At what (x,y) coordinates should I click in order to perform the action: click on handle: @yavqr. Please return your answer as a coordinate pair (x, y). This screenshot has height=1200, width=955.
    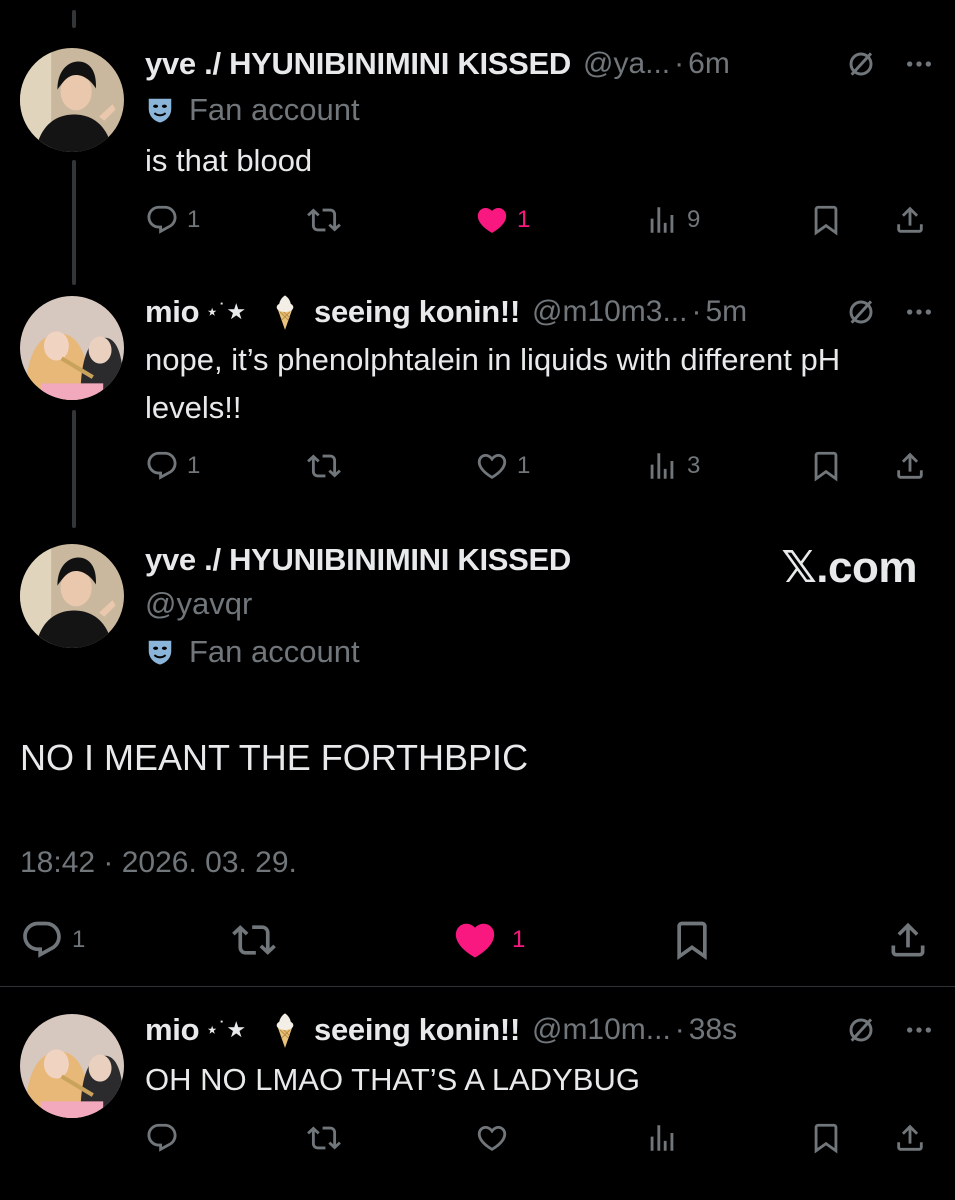
    Looking at the image, I should click on (198, 604).